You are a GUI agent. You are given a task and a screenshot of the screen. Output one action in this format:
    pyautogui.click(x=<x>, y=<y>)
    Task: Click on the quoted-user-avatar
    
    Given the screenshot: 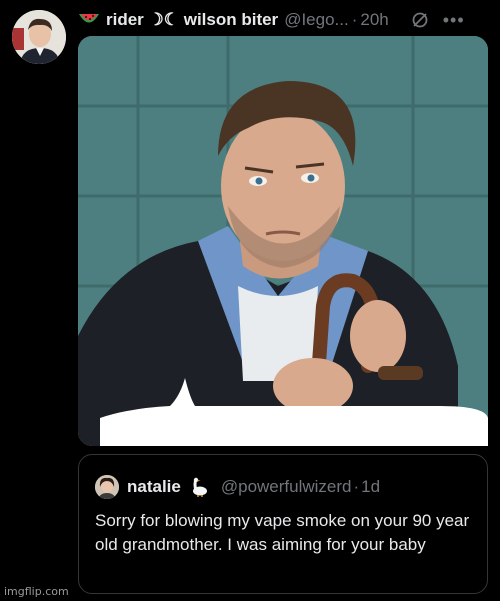 What is the action you would take?
    pyautogui.click(x=107, y=487)
    